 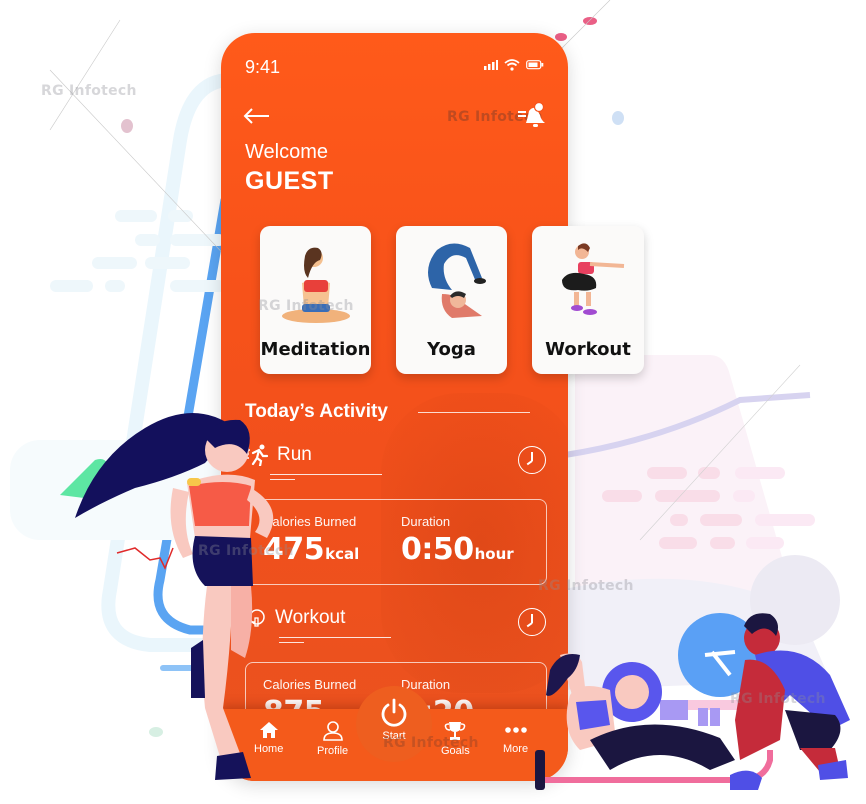 What do you see at coordinates (332, 731) in the screenshot?
I see `profile-icon` at bounding box center [332, 731].